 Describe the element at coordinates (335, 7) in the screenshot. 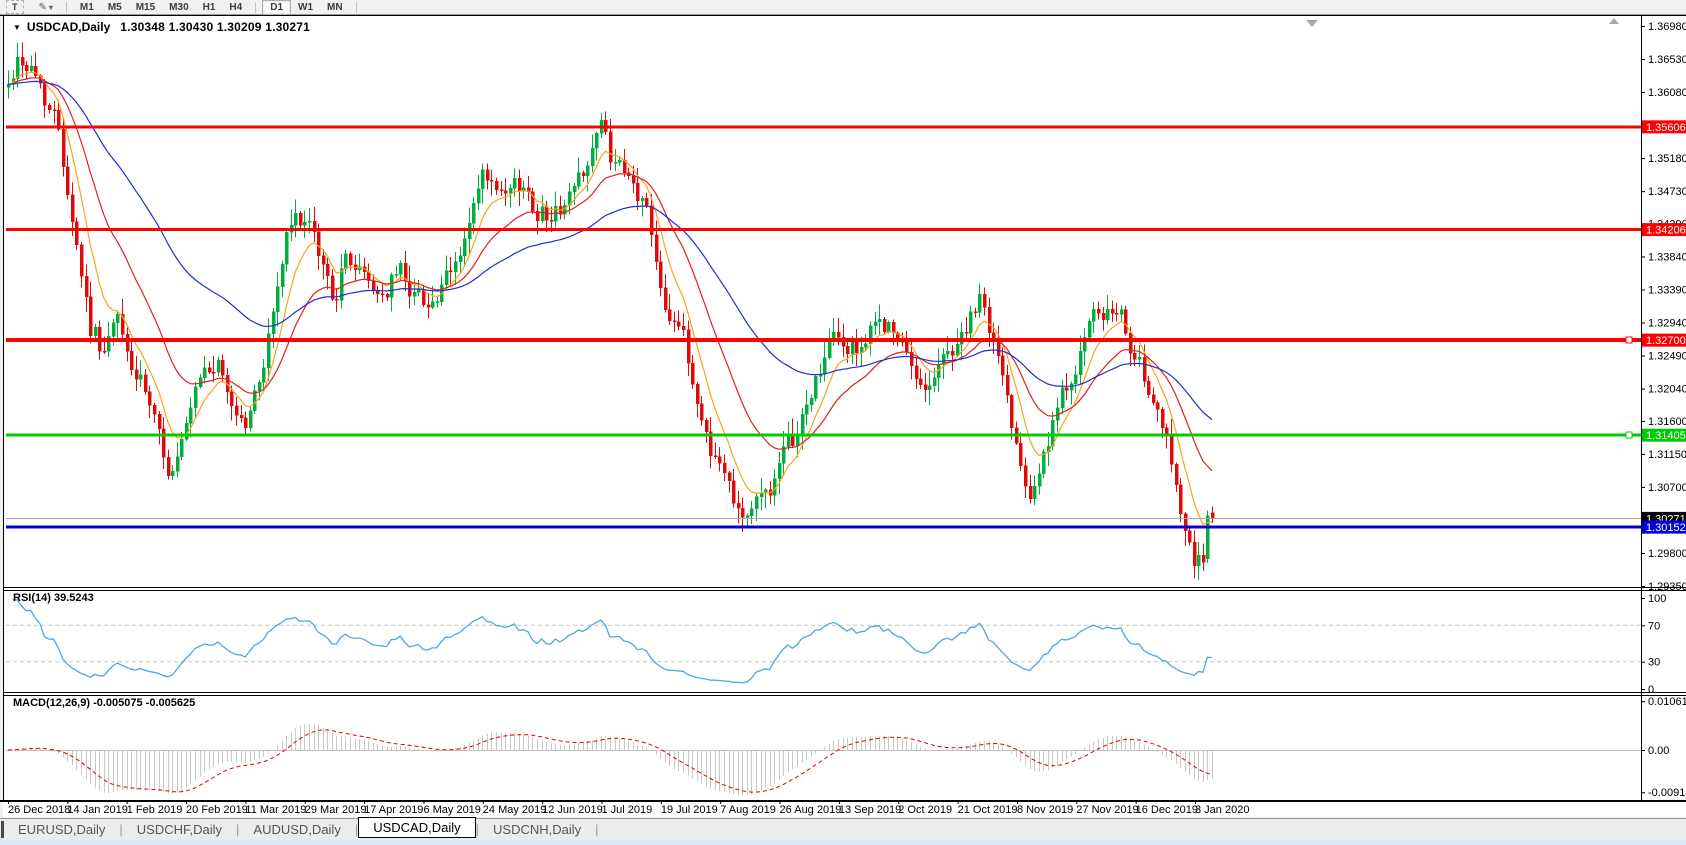

I see `timeframe-button-mn: MN` at that location.